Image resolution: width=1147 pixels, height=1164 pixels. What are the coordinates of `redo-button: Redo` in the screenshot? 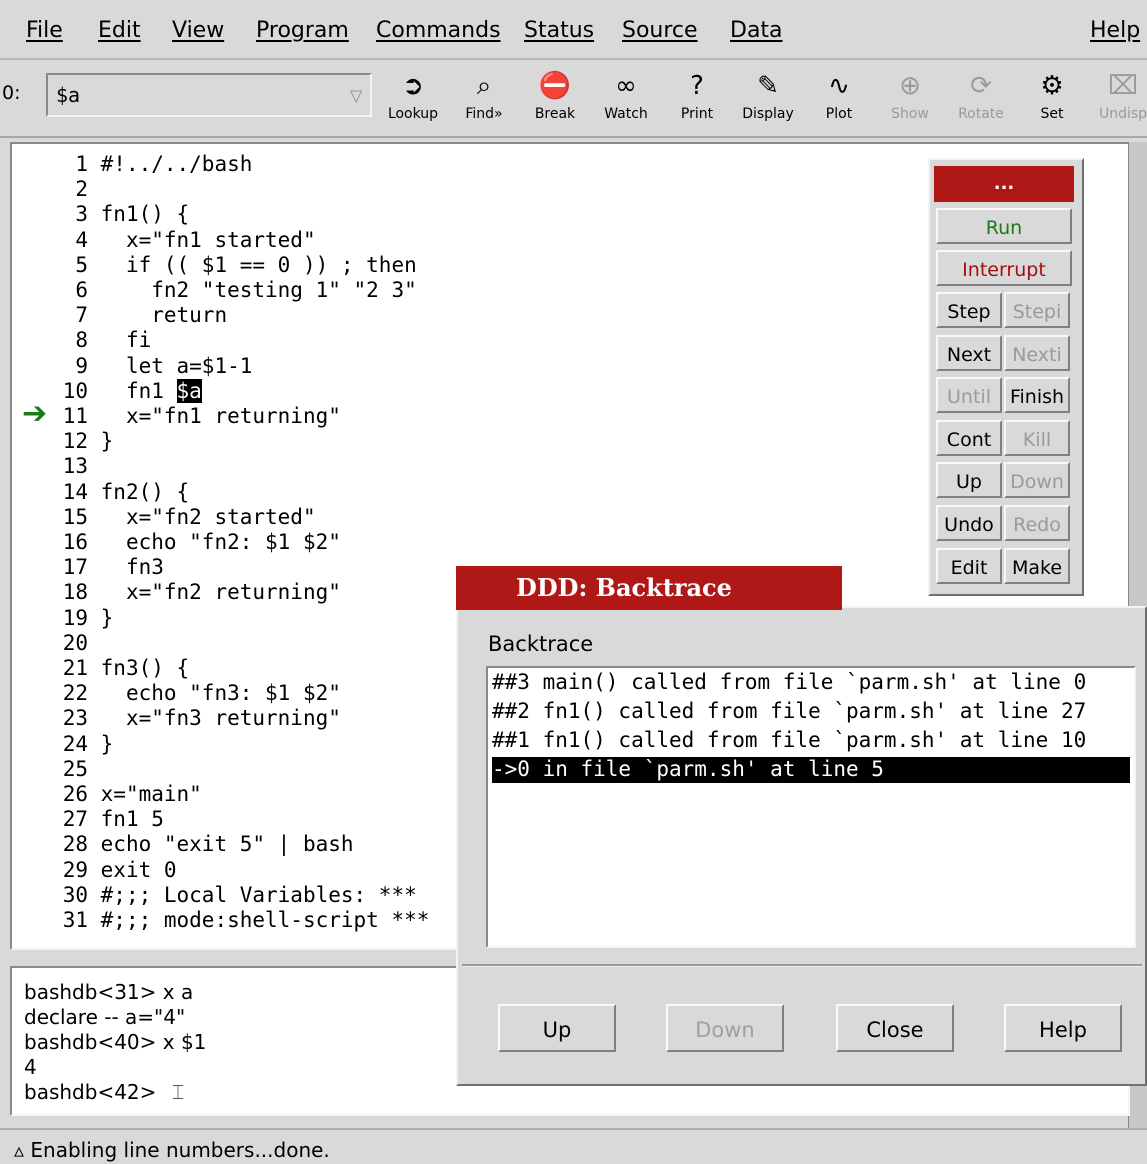 It's located at (1037, 523).